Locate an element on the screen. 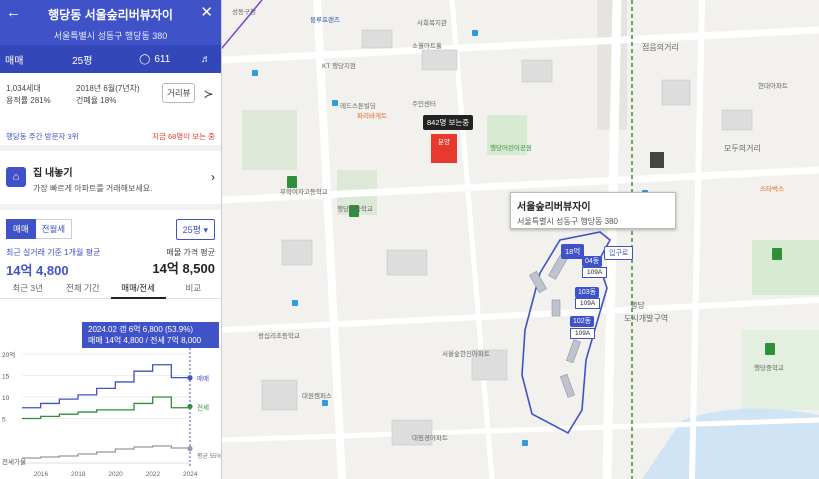 This screenshot has width=819, height=479. x-tick-label: 2016 is located at coordinates (41, 474).